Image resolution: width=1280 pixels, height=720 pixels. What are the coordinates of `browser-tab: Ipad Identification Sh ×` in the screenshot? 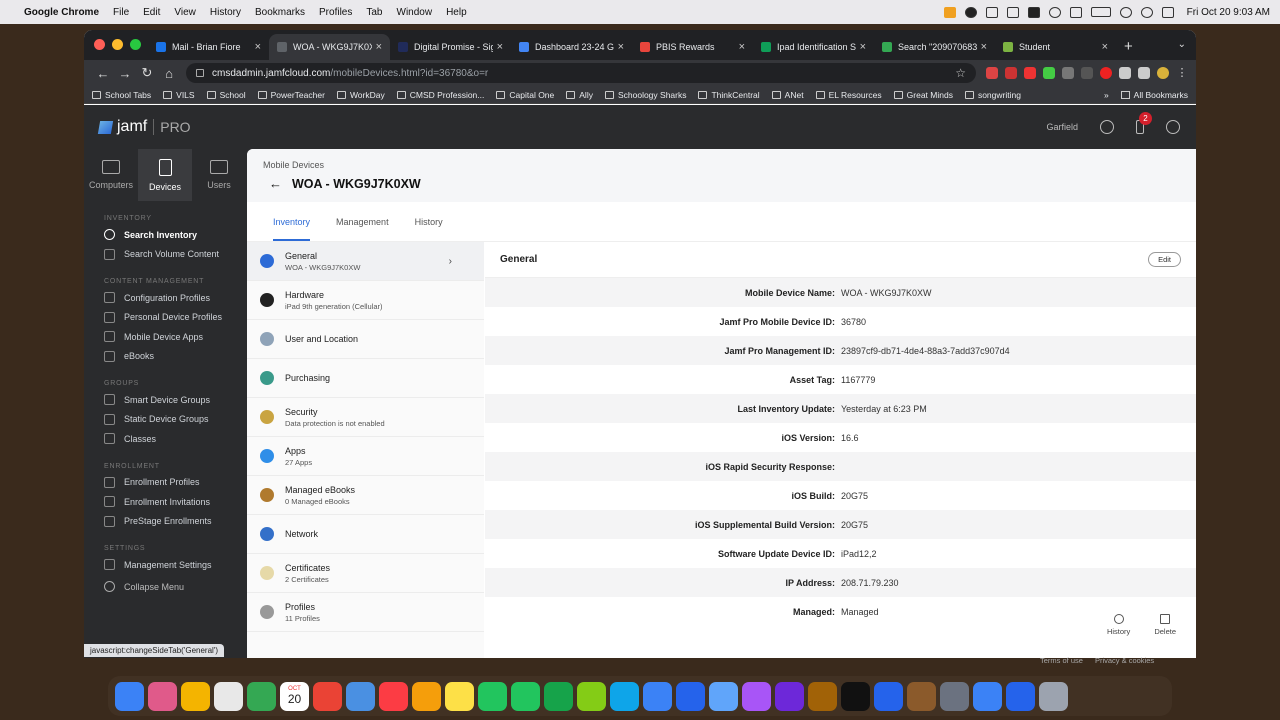 It's located at (813, 47).